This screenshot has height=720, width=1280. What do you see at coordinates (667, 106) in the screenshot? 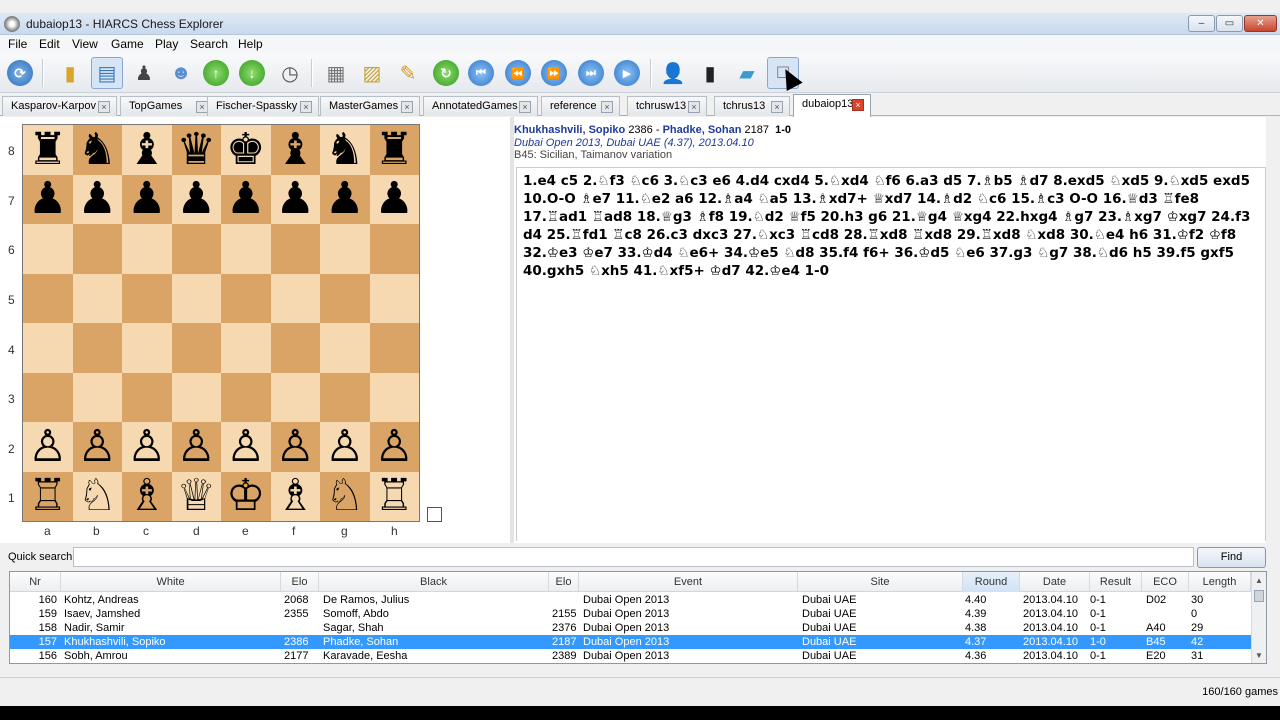
I see `tab-tchrusw13: tchrusw13 ×` at bounding box center [667, 106].